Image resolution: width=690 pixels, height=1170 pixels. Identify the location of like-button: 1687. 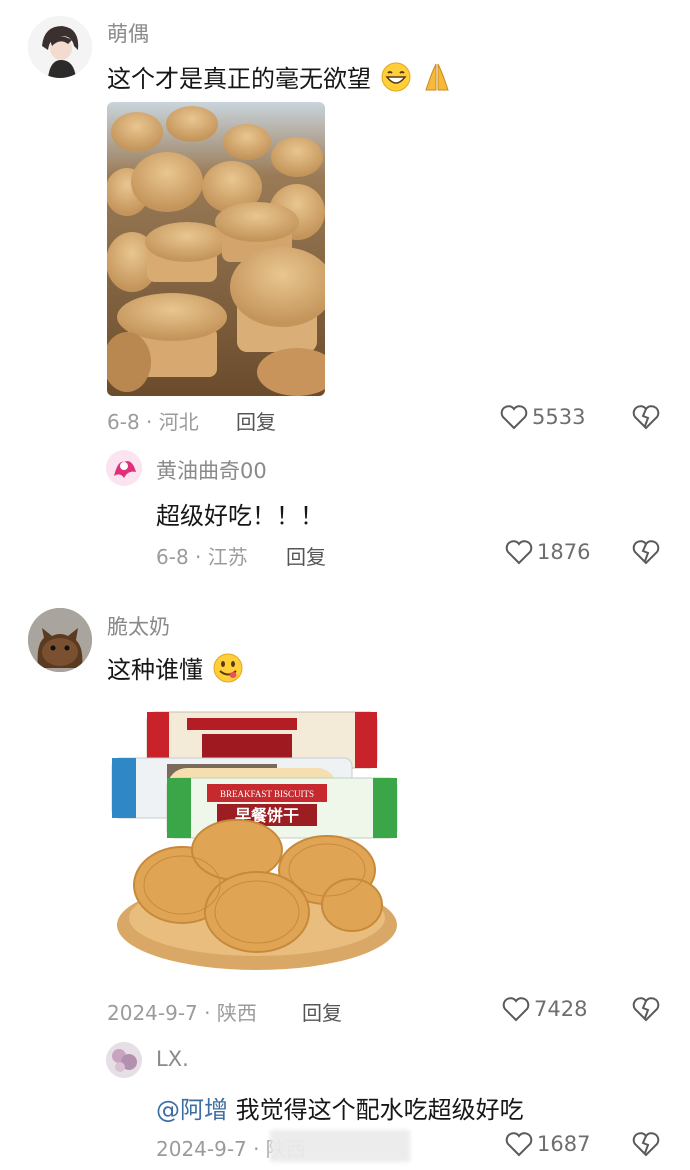
(547, 1144).